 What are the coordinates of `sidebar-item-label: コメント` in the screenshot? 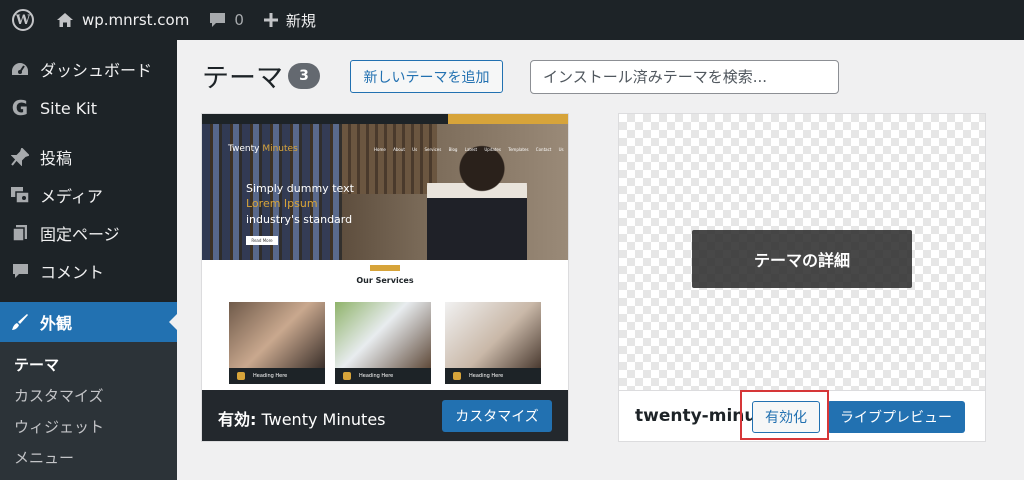 It's located at (72, 272).